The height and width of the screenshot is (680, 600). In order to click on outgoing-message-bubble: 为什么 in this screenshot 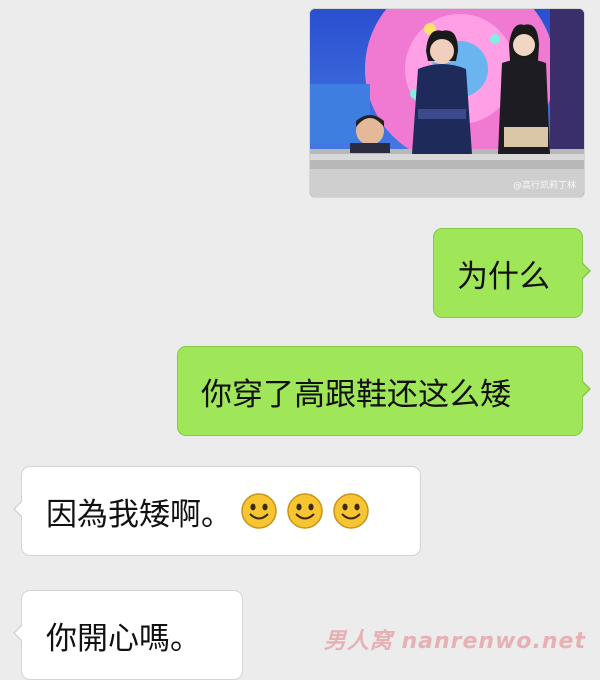, I will do `click(512, 273)`.